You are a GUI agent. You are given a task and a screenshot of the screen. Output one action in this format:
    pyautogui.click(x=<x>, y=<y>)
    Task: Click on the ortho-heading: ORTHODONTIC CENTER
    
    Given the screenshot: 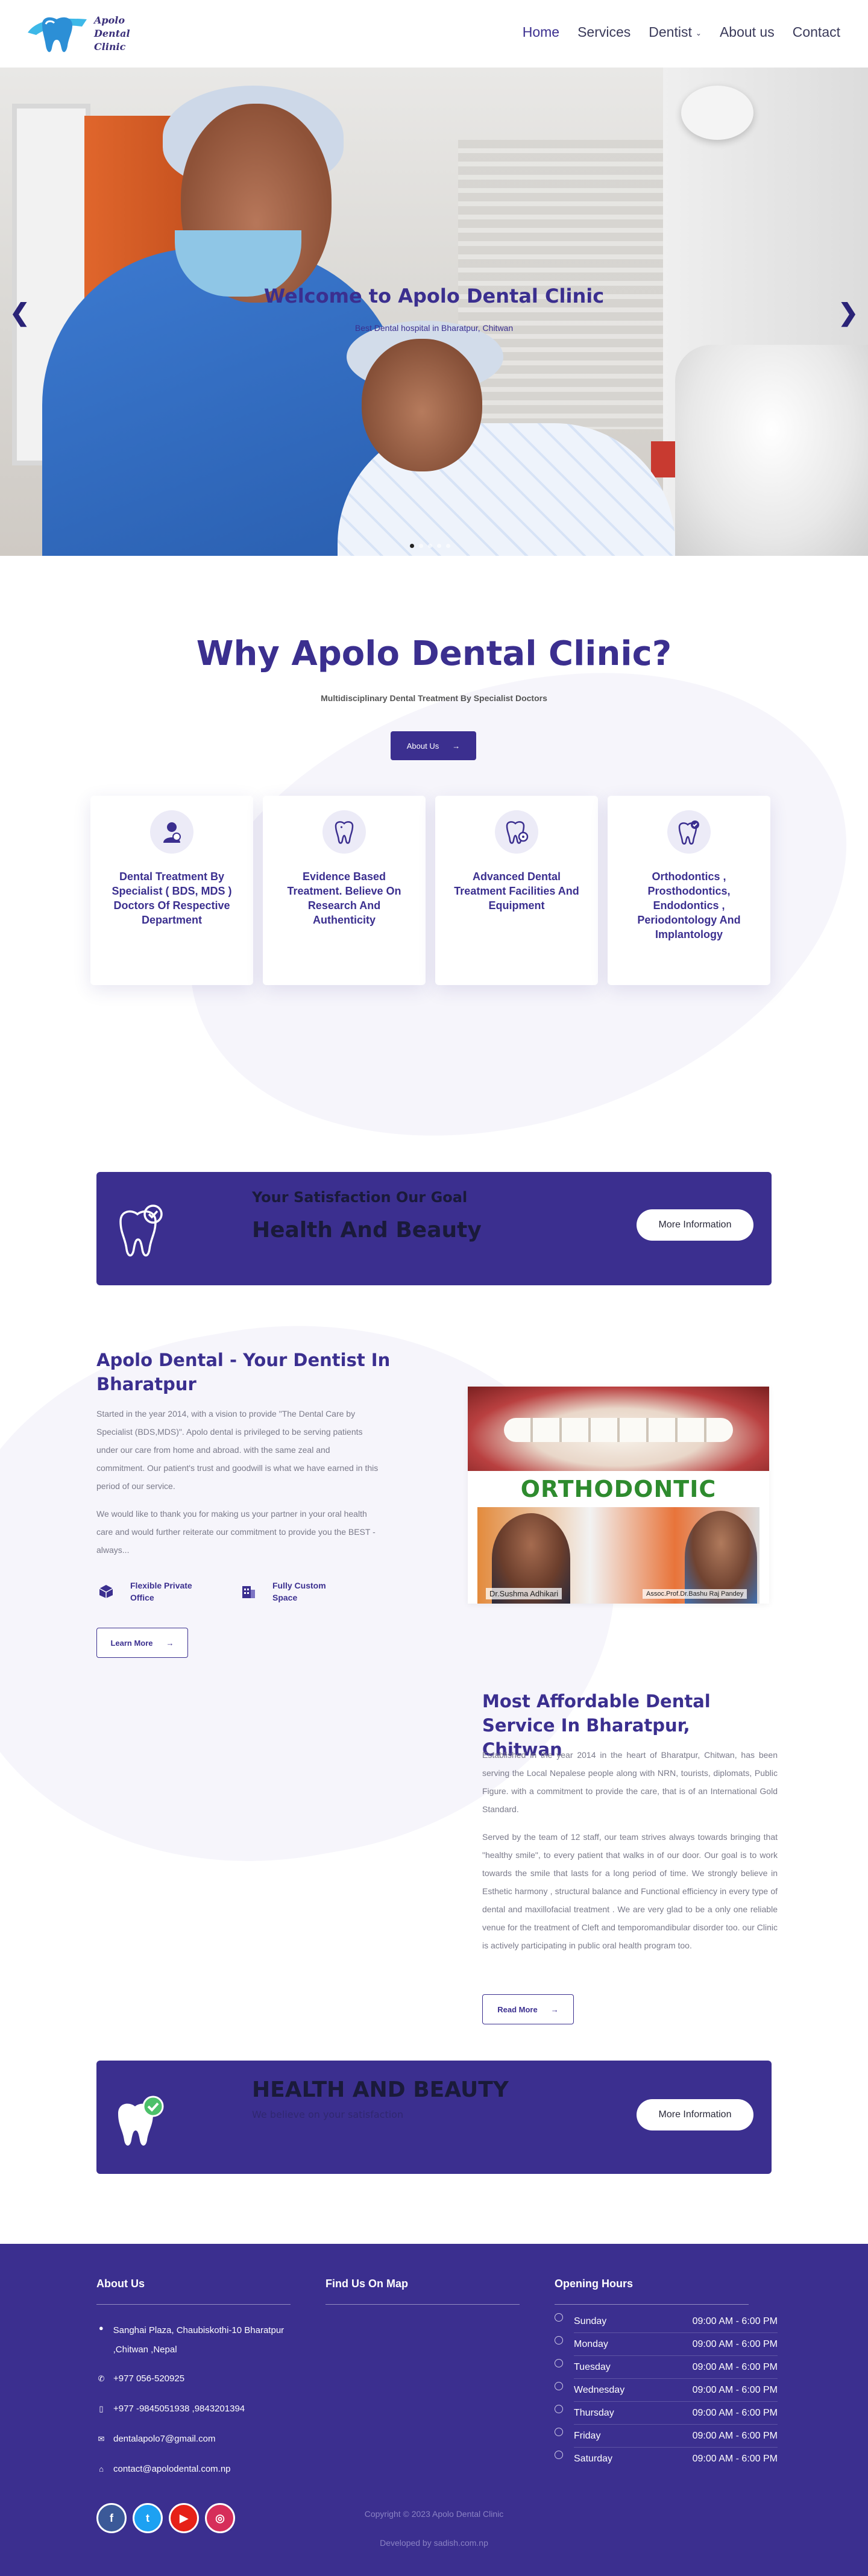 What is the action you would take?
    pyautogui.click(x=618, y=1507)
    